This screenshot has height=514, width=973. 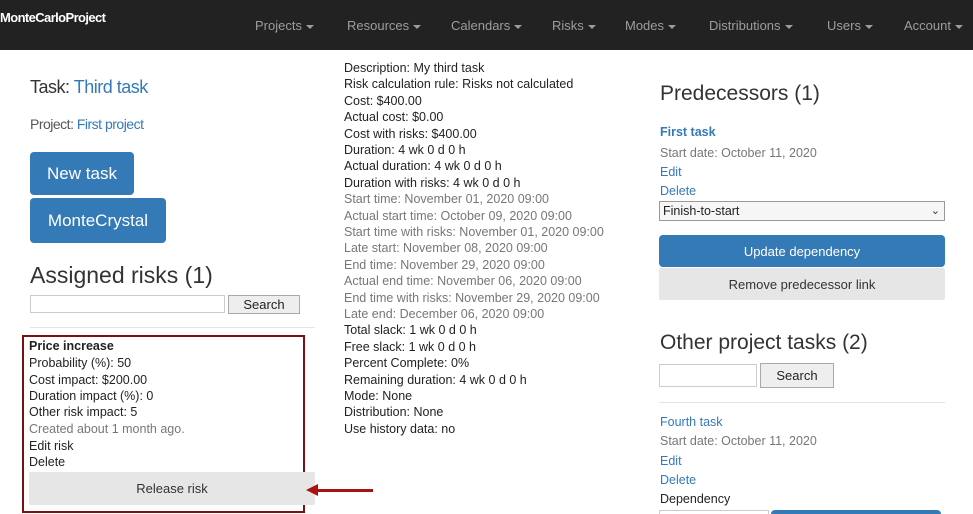 I want to click on detail-line: Description: My third task, so click(x=414, y=68).